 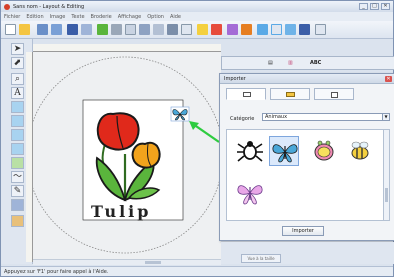 I want to click on butterfly-pink-icon, so click(x=250, y=195).